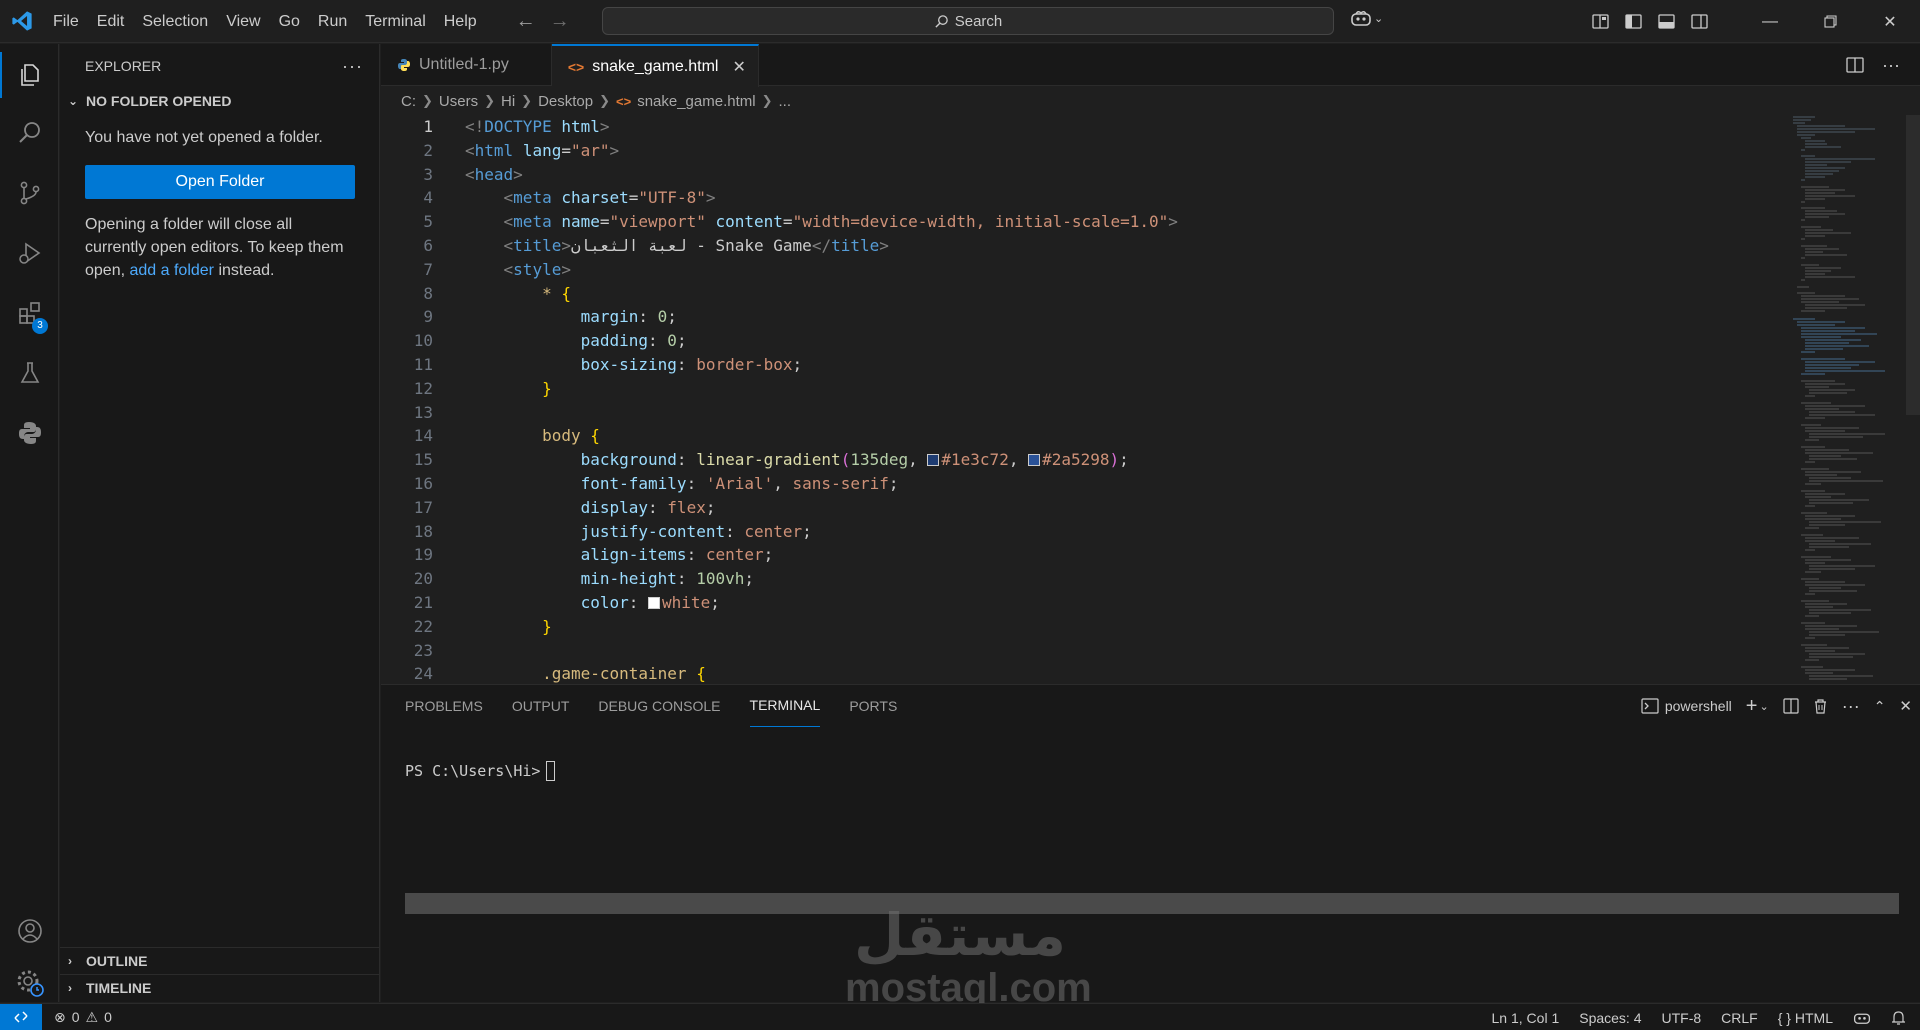 The width and height of the screenshot is (1920, 1030). What do you see at coordinates (428, 317) in the screenshot?
I see `line-number: 9` at bounding box center [428, 317].